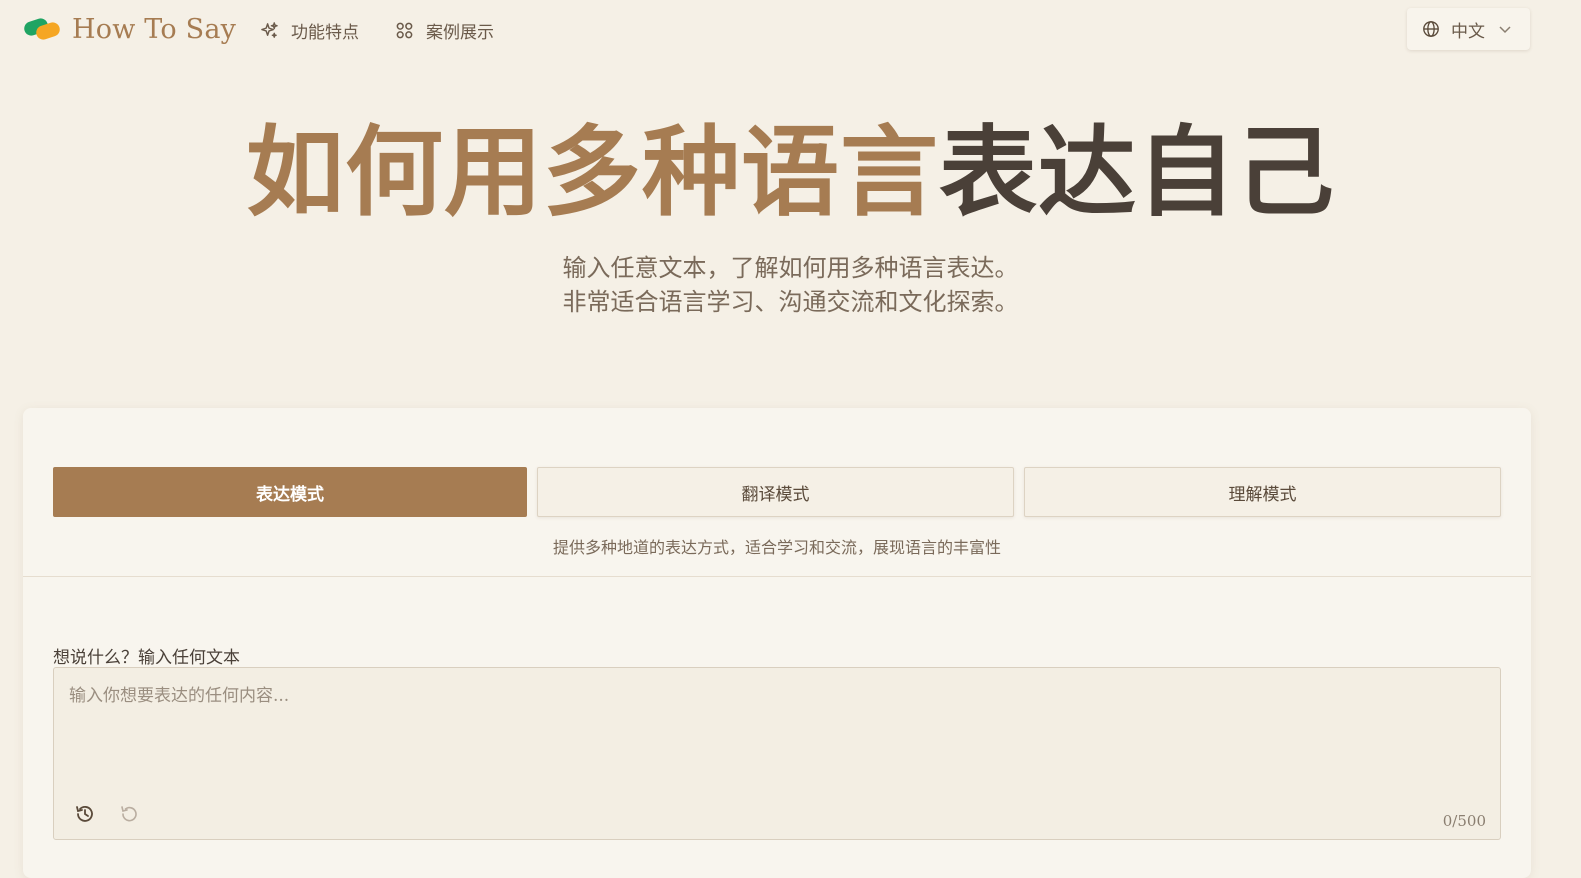  What do you see at coordinates (42, 29) in the screenshot?
I see `leaf-logo-icon` at bounding box center [42, 29].